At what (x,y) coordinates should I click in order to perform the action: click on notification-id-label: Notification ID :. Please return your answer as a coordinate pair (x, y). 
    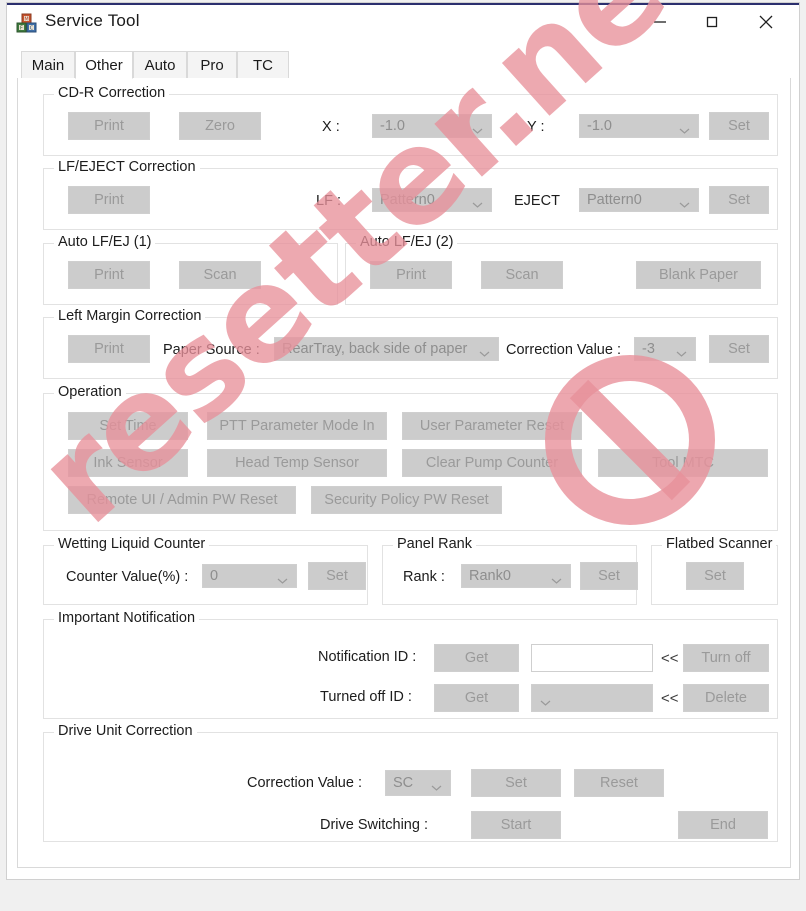
    Looking at the image, I should click on (367, 657).